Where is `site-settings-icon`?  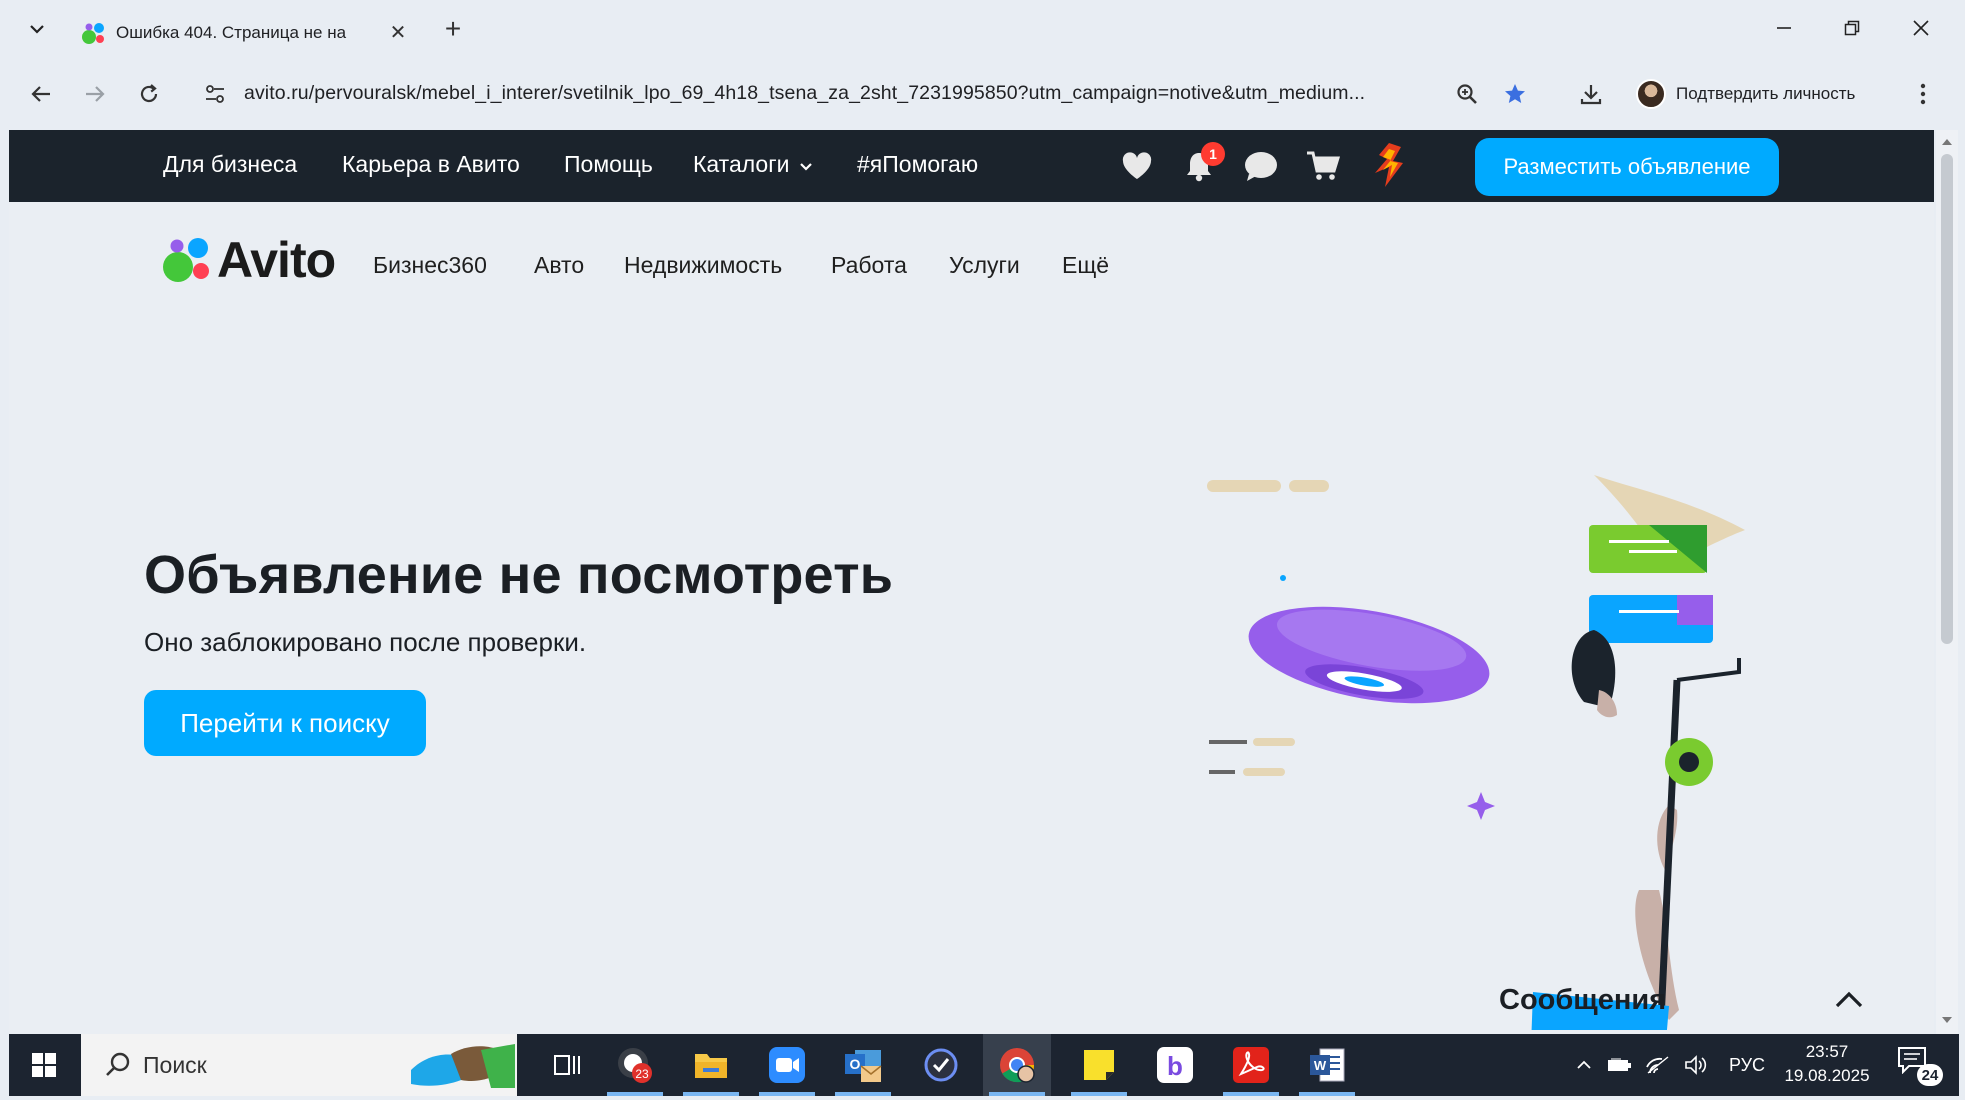
site-settings-icon is located at coordinates (215, 94).